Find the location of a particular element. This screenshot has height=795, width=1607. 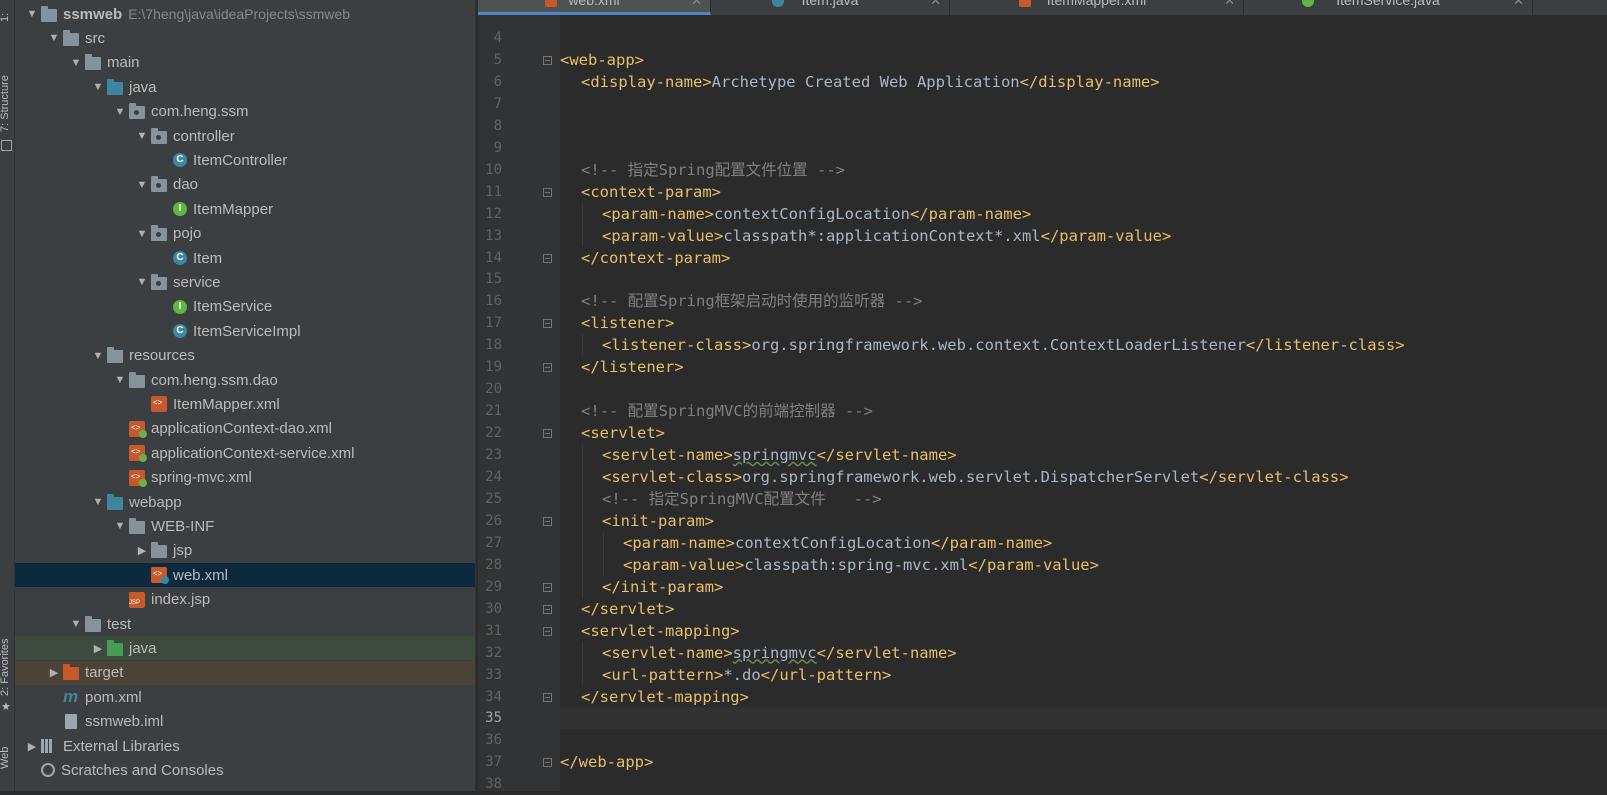

tree-row: ▼ main is located at coordinates (245, 63).